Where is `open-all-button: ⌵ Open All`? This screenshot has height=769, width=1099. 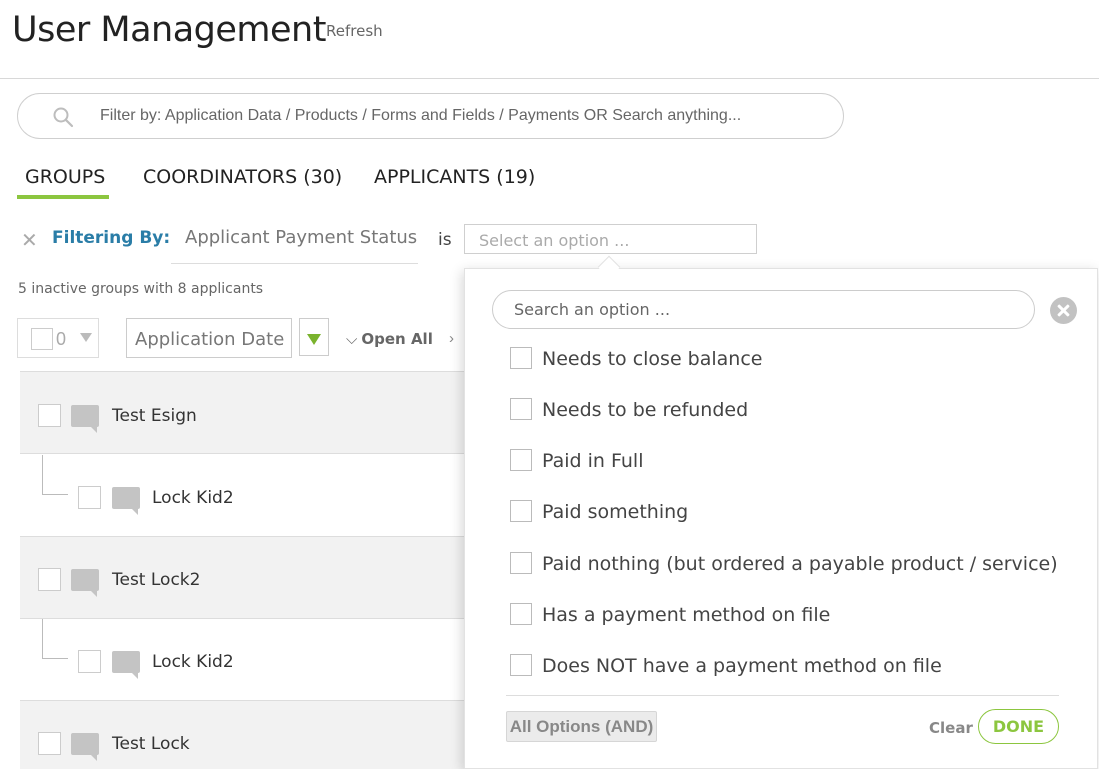 open-all-button: ⌵ Open All is located at coordinates (389, 339).